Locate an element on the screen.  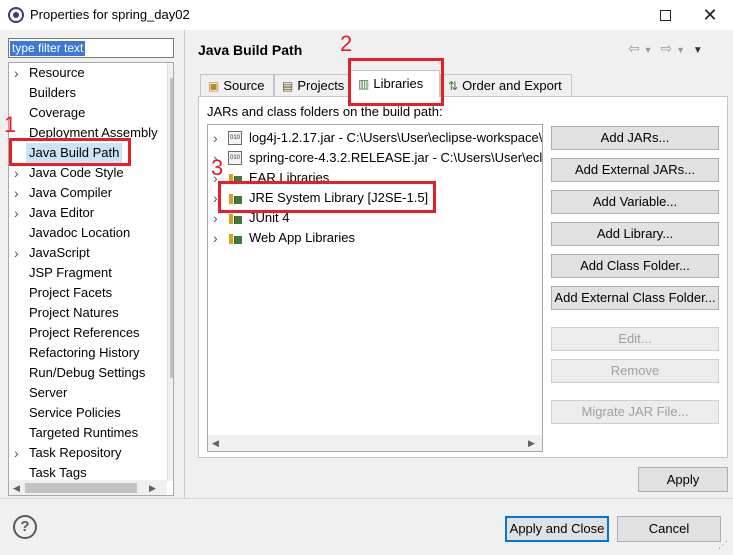
tree-item: Service Policies is located at coordinates (88, 413).